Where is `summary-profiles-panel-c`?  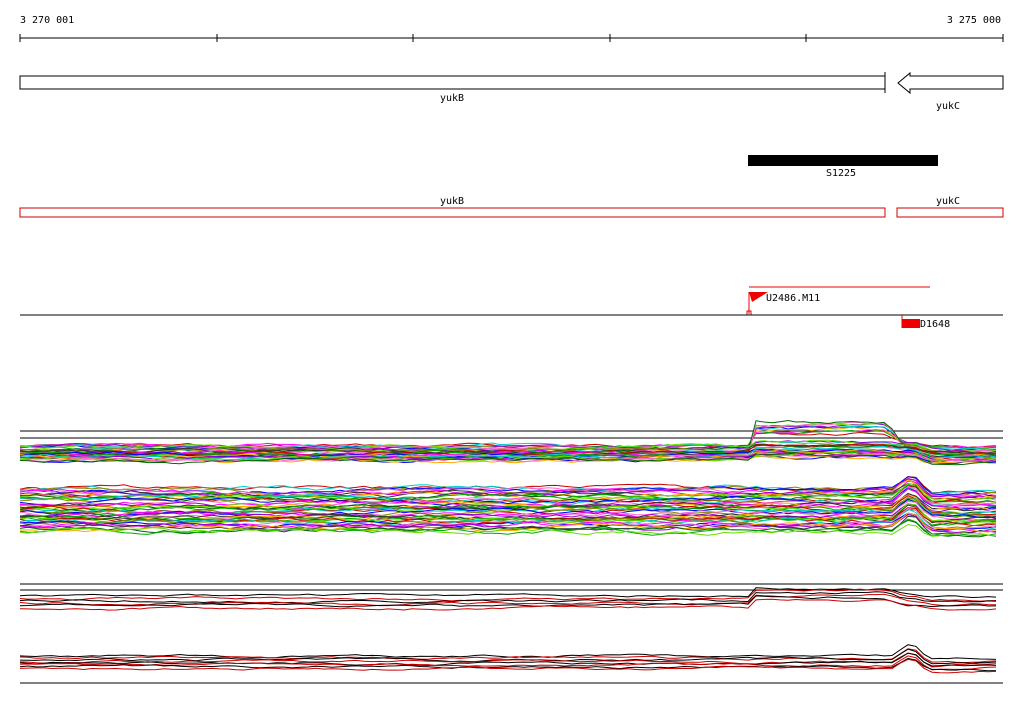
summary-profiles-panel-c is located at coordinates (511, 597).